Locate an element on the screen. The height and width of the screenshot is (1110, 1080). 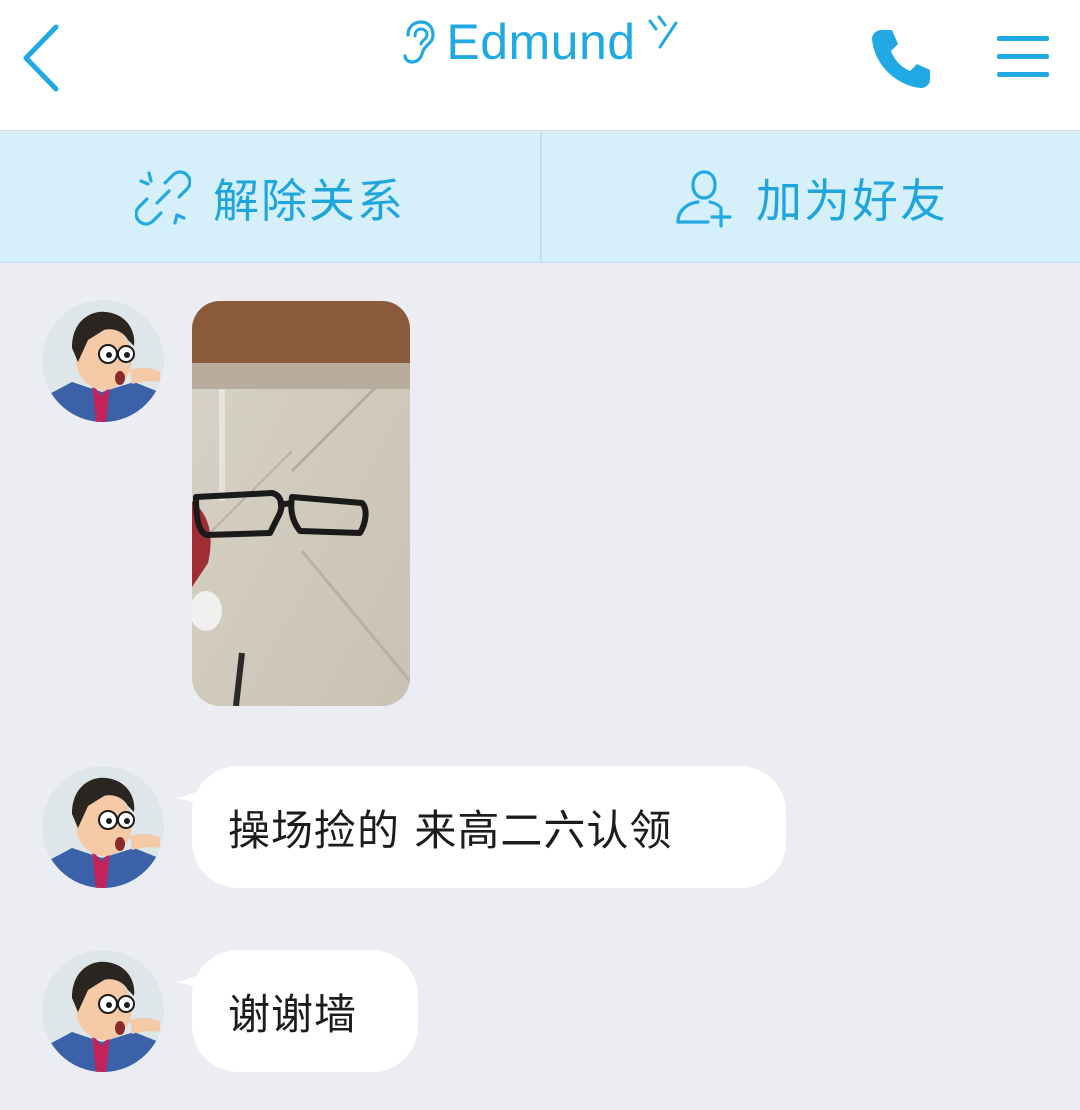
contact-name: Edmund is located at coordinates (541, 42).